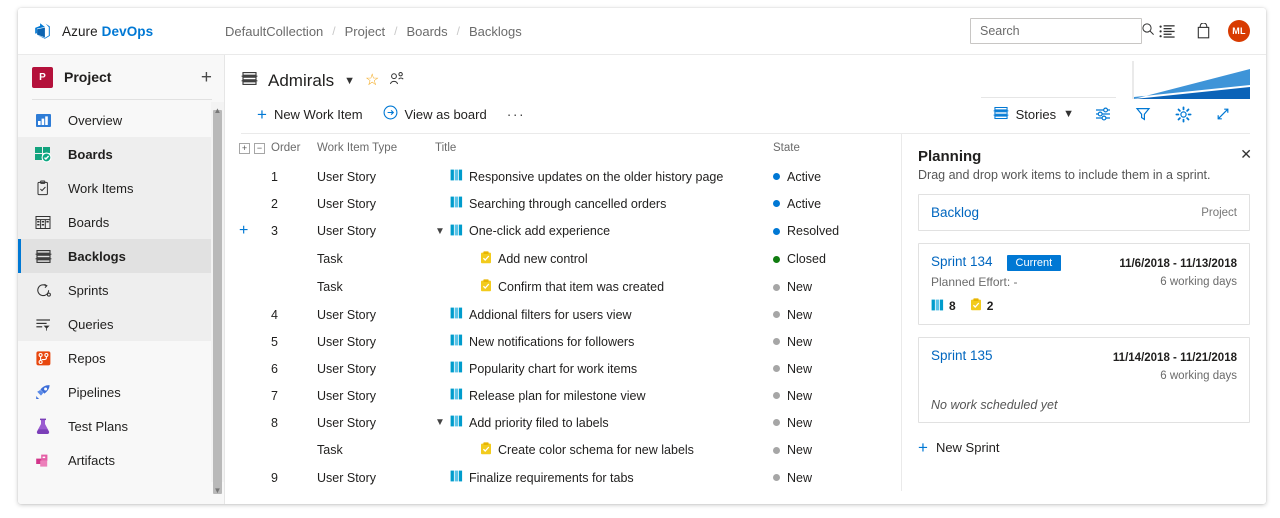 The width and height of the screenshot is (1280, 518). Describe the element at coordinates (127, 77) in the screenshot. I see `project-name: Project` at that location.